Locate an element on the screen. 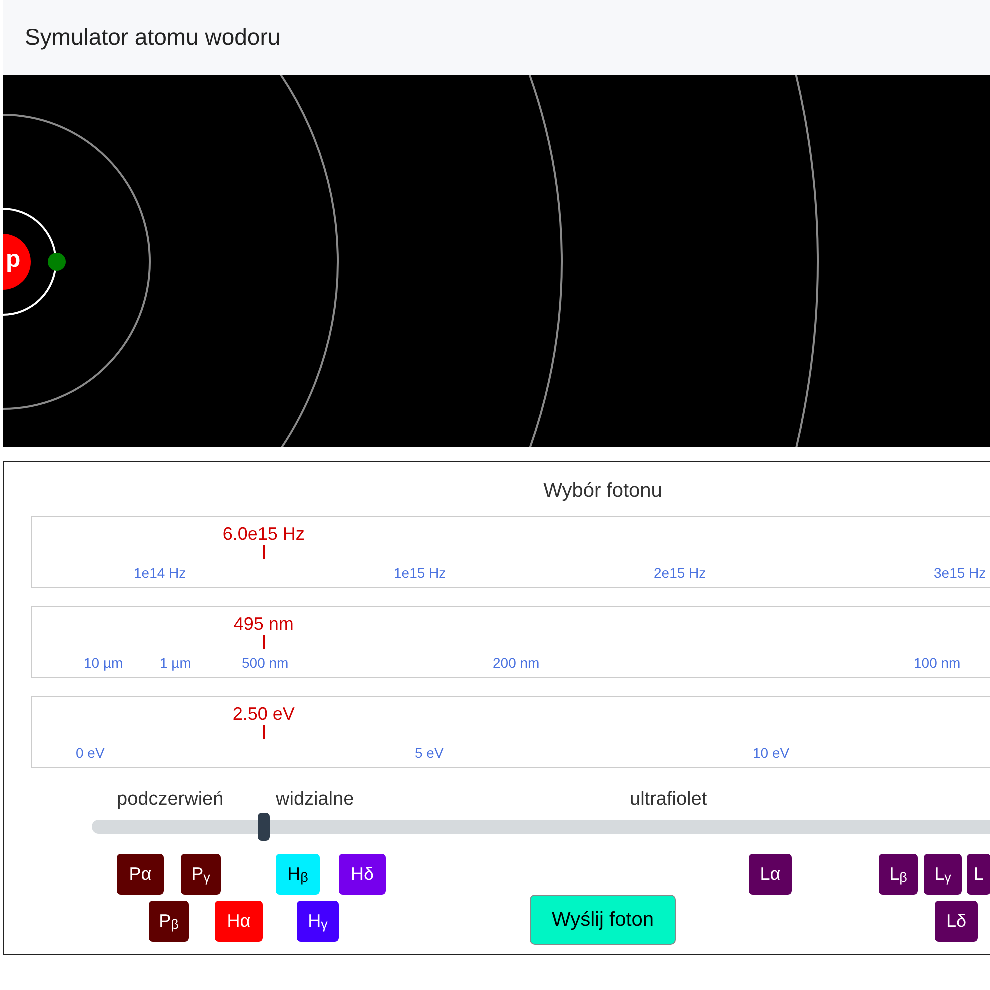 The image size is (990, 990). photon-button: L$_{β}$ is located at coordinates (898, 874).